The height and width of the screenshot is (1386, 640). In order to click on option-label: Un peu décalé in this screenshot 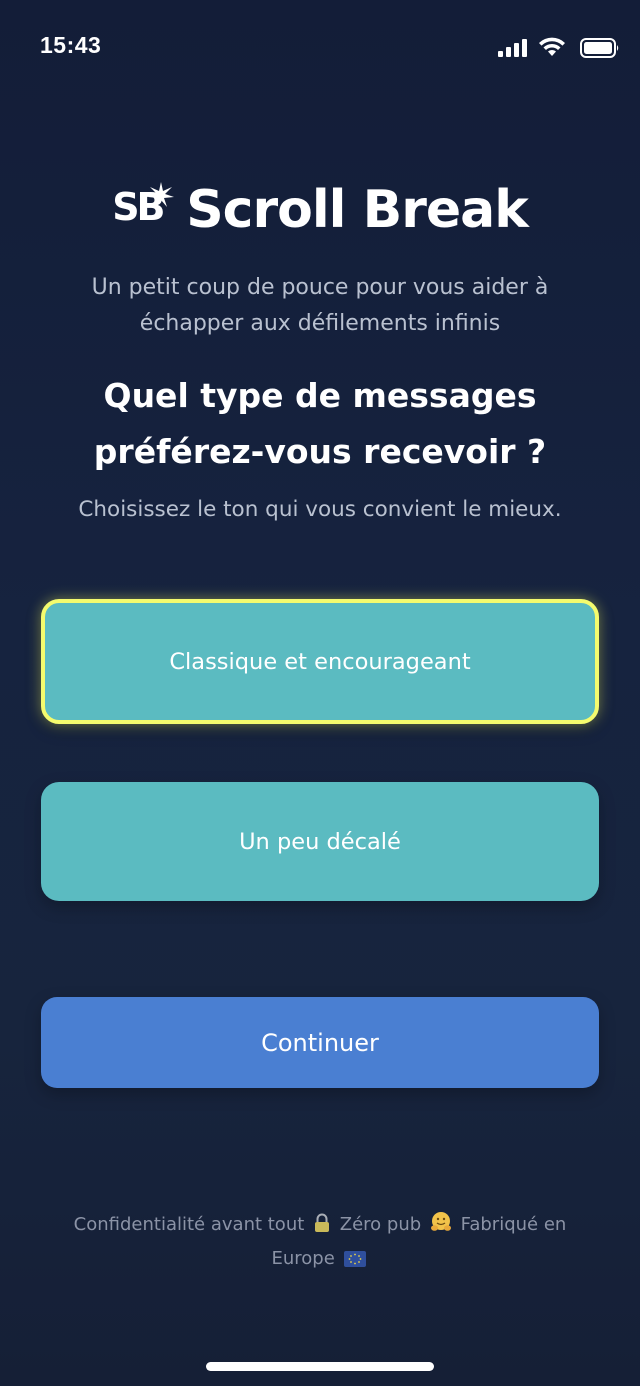, I will do `click(320, 841)`.